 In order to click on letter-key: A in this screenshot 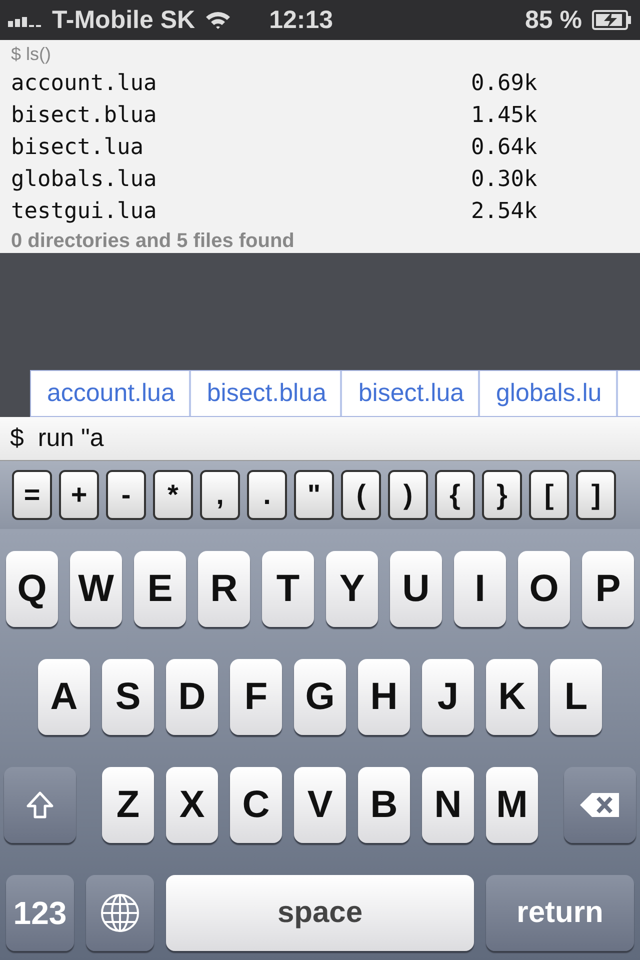, I will do `click(64, 697)`.